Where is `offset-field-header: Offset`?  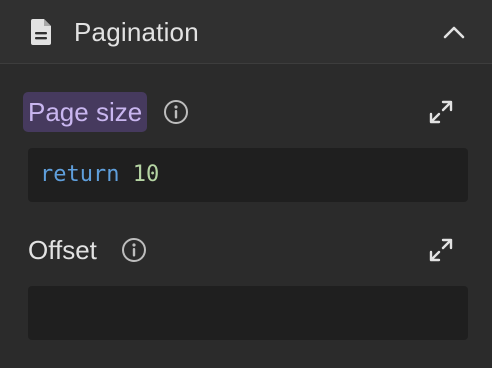
offset-field-header: Offset is located at coordinates (246, 250).